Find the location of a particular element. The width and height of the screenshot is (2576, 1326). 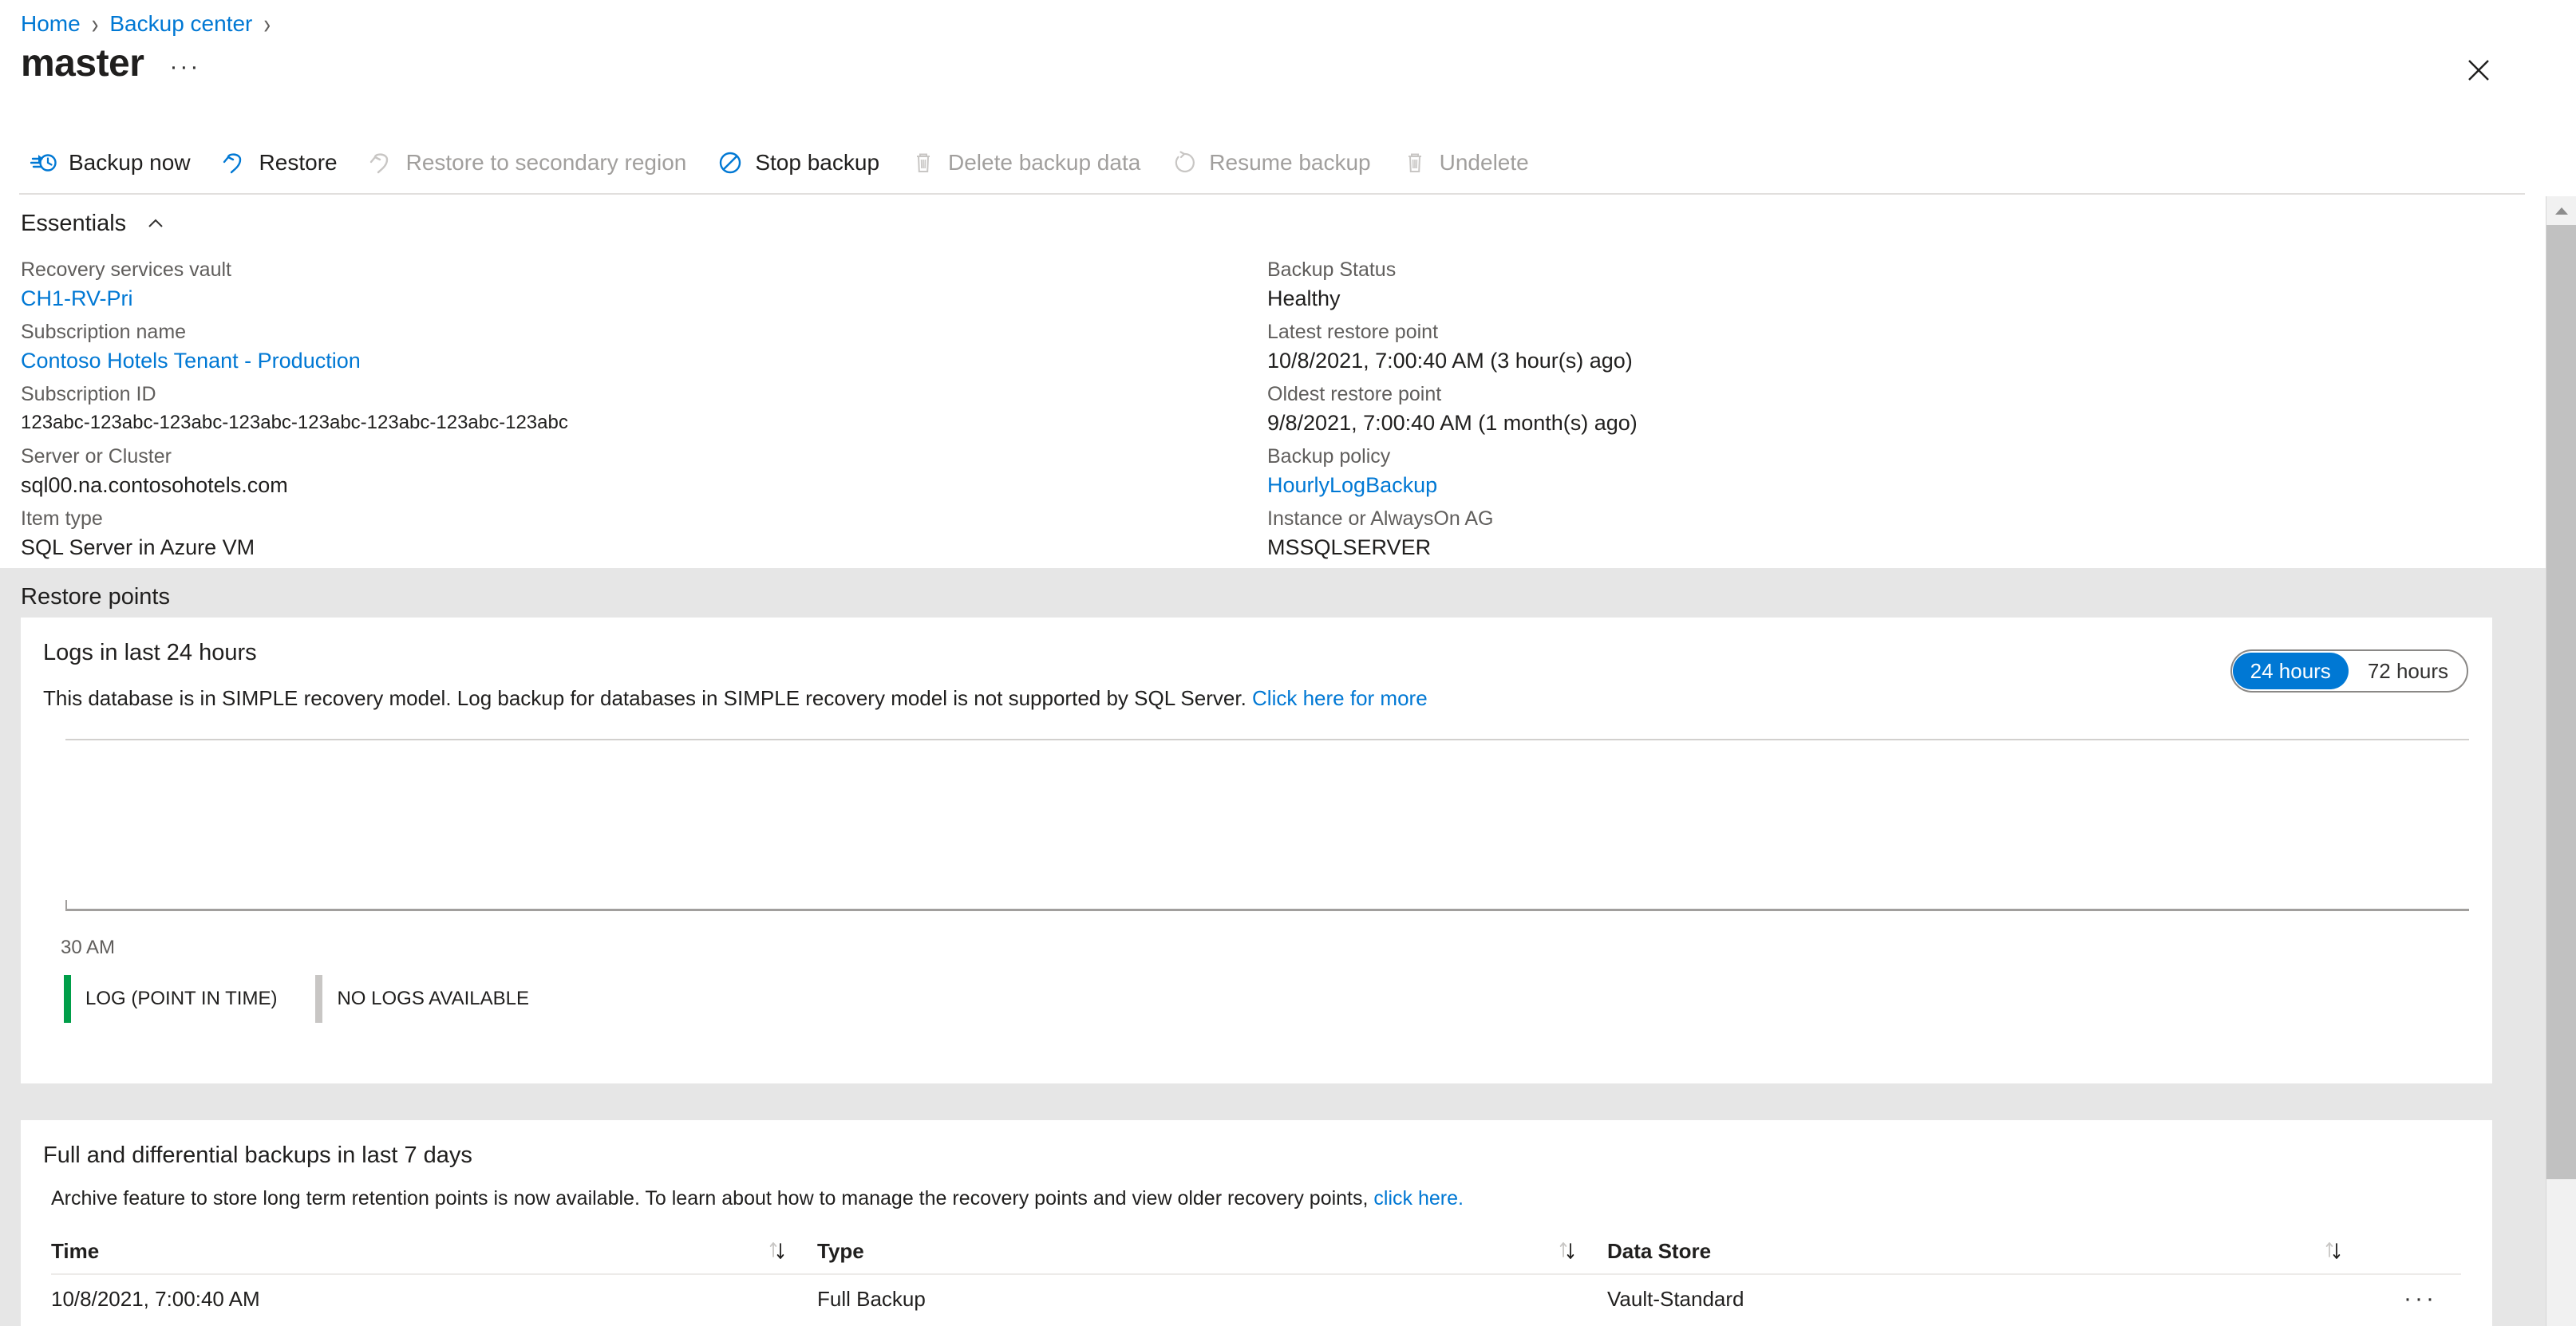

restore-to-secondary-region-button: Restore to secondary region is located at coordinates (527, 162).